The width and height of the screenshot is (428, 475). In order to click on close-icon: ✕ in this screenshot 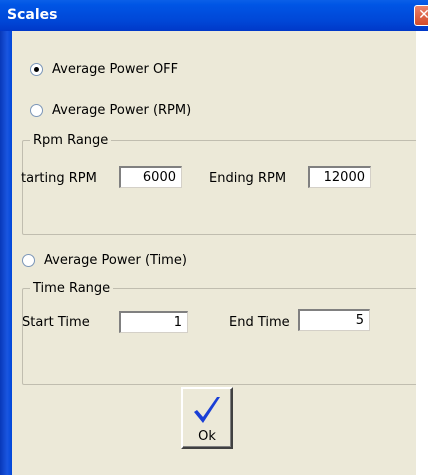, I will do `click(423, 15)`.